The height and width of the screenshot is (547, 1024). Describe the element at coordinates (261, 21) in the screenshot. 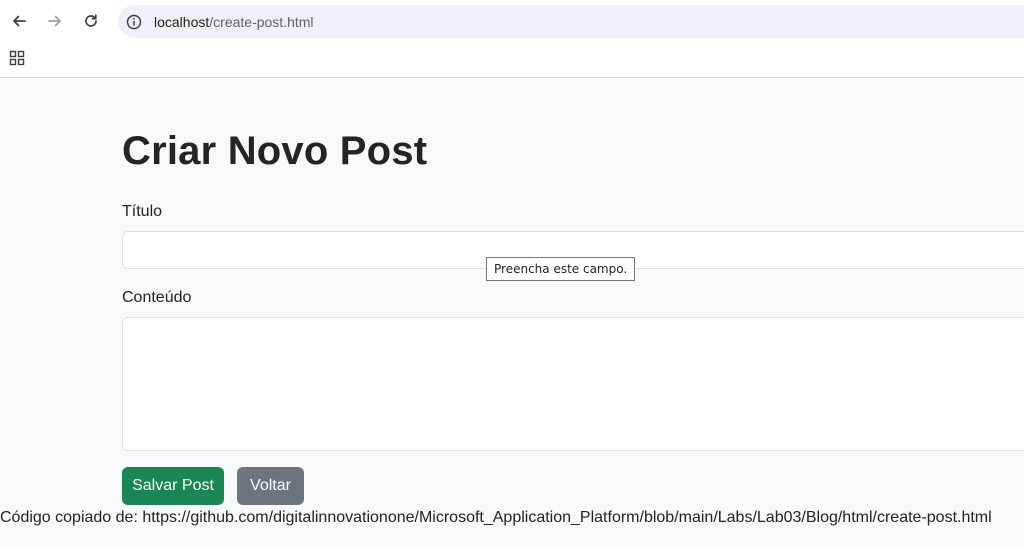

I see `url-path: /create-post.html` at that location.